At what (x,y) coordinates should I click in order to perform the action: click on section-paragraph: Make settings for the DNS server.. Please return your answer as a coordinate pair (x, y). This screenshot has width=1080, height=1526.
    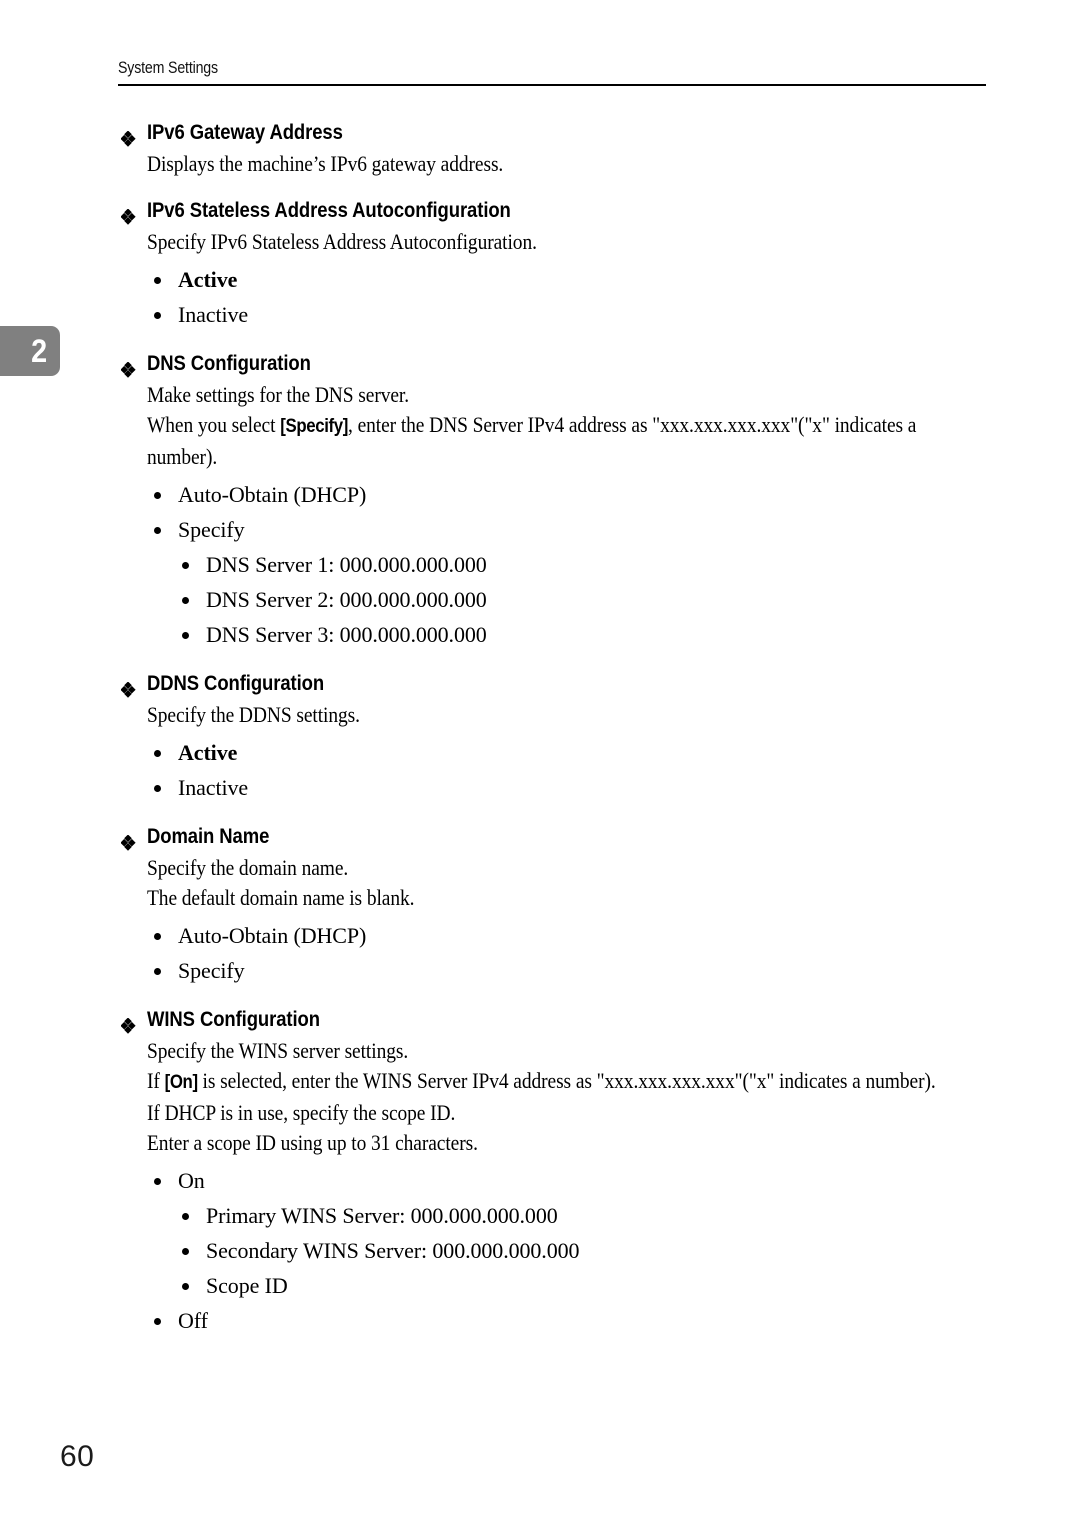
    Looking at the image, I should click on (553, 395).